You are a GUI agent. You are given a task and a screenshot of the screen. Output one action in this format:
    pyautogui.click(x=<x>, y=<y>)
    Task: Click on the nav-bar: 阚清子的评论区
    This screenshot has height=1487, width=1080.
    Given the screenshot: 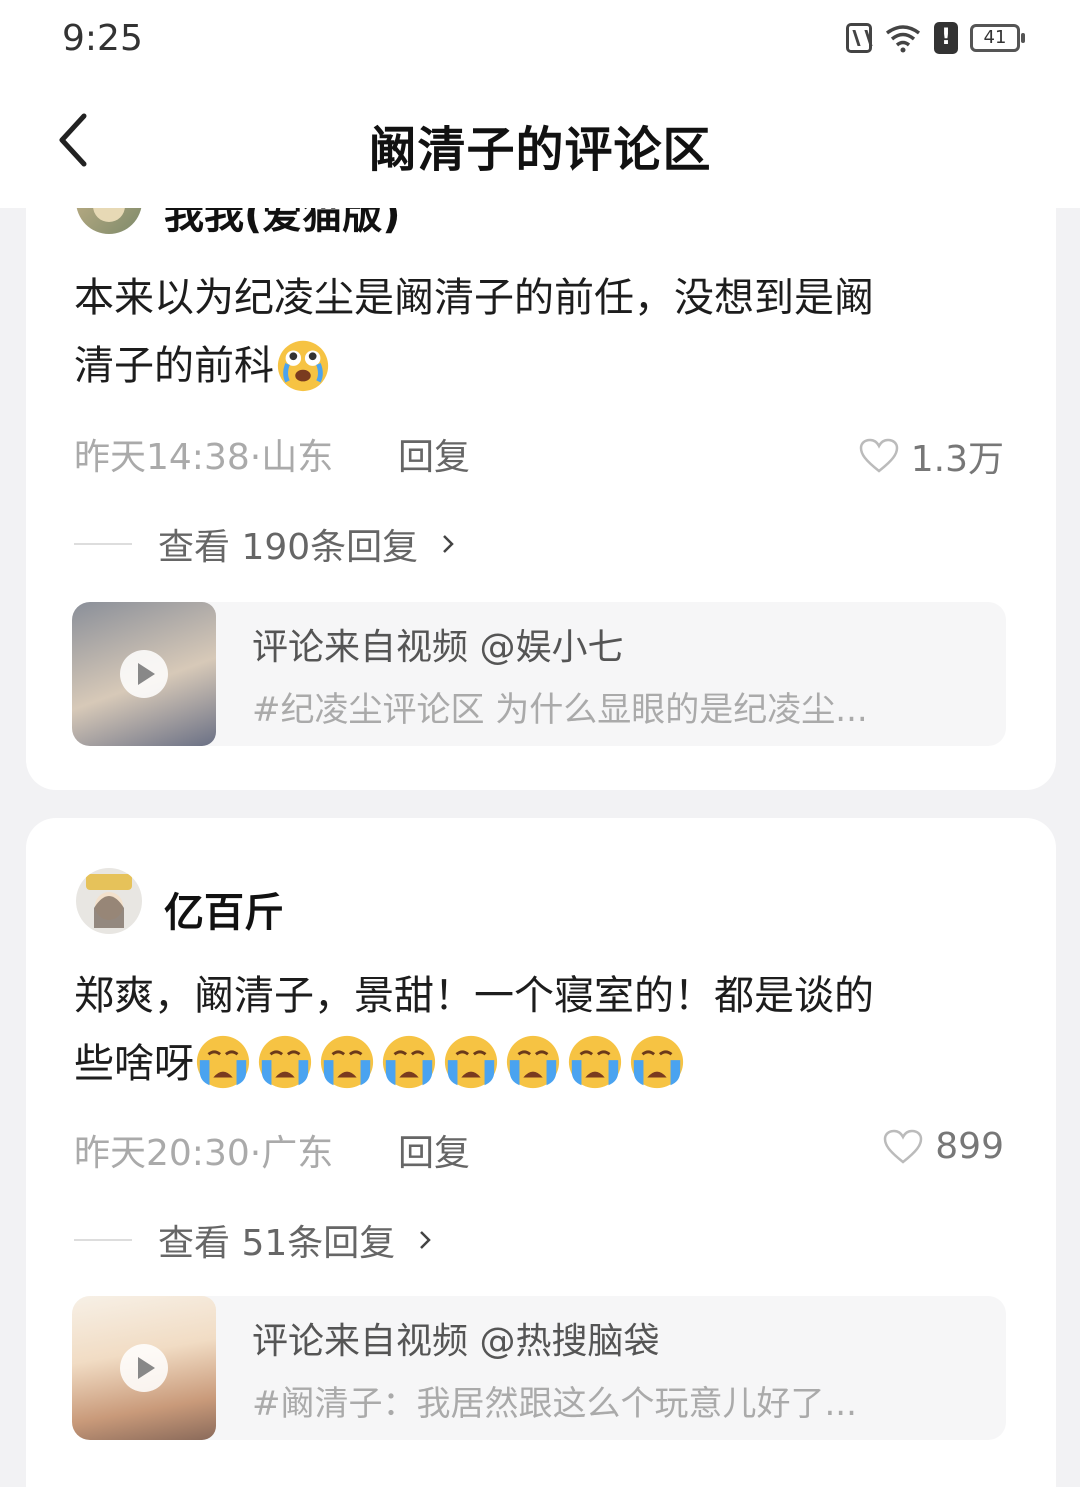 What is the action you would take?
    pyautogui.click(x=540, y=144)
    